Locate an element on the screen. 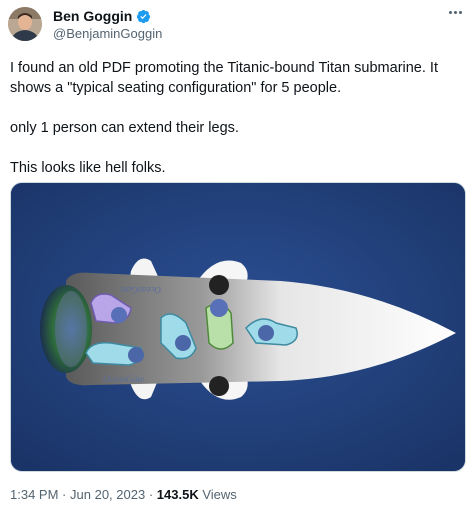 The width and height of the screenshot is (474, 506). author-handle: @BenjaminGoggin is located at coordinates (107, 34).